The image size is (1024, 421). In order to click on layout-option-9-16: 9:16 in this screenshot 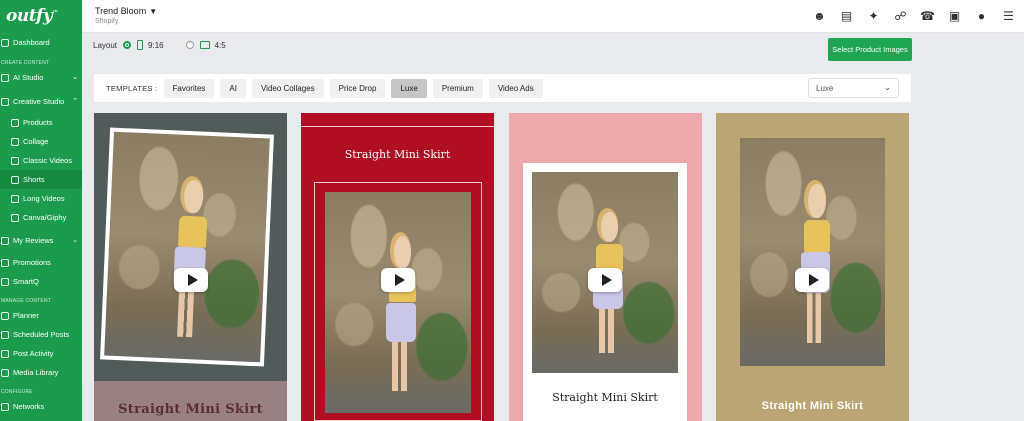, I will do `click(156, 45)`.